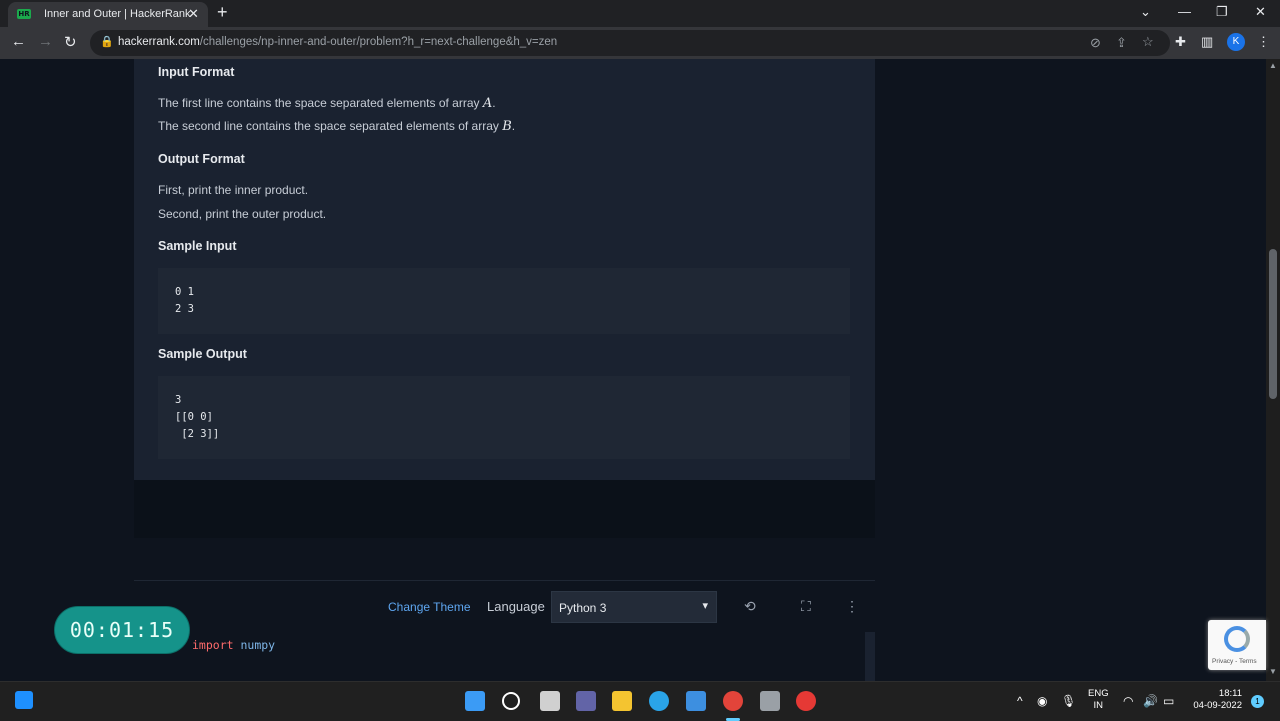  Describe the element at coordinates (1260, 12) in the screenshot. I see `window-close-icon: ✕` at that location.